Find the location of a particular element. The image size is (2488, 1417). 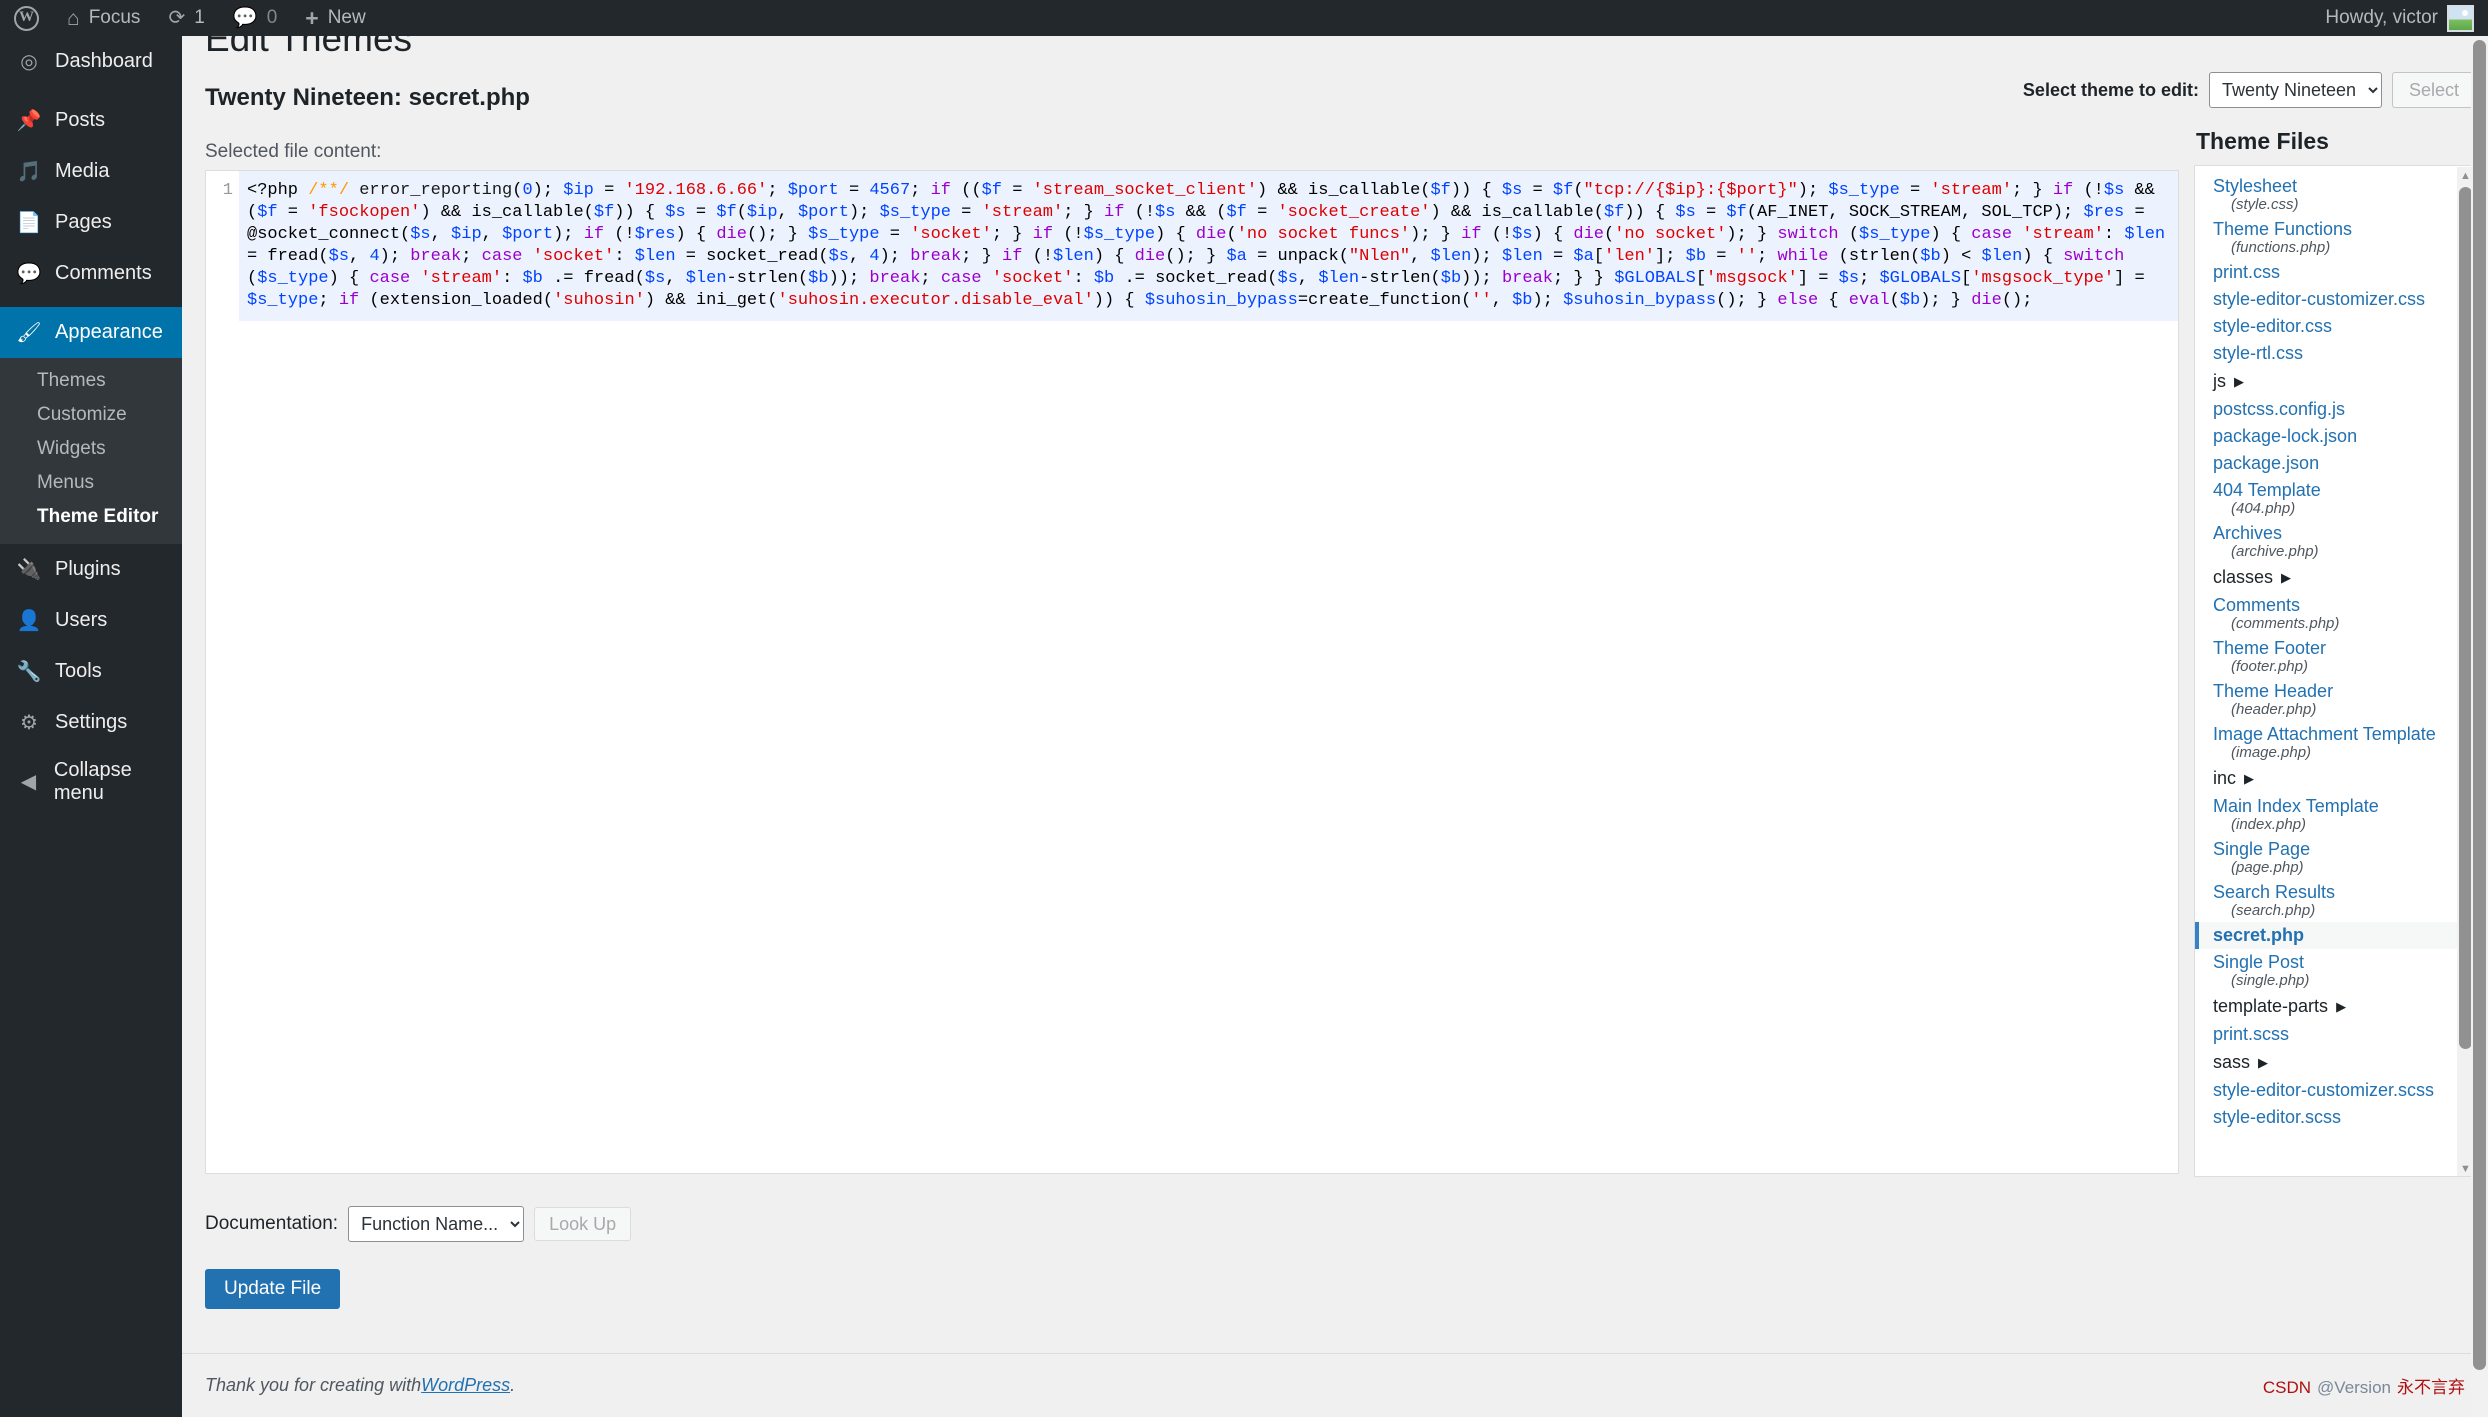

sidebar-item-label: Appearance is located at coordinates (109, 332).